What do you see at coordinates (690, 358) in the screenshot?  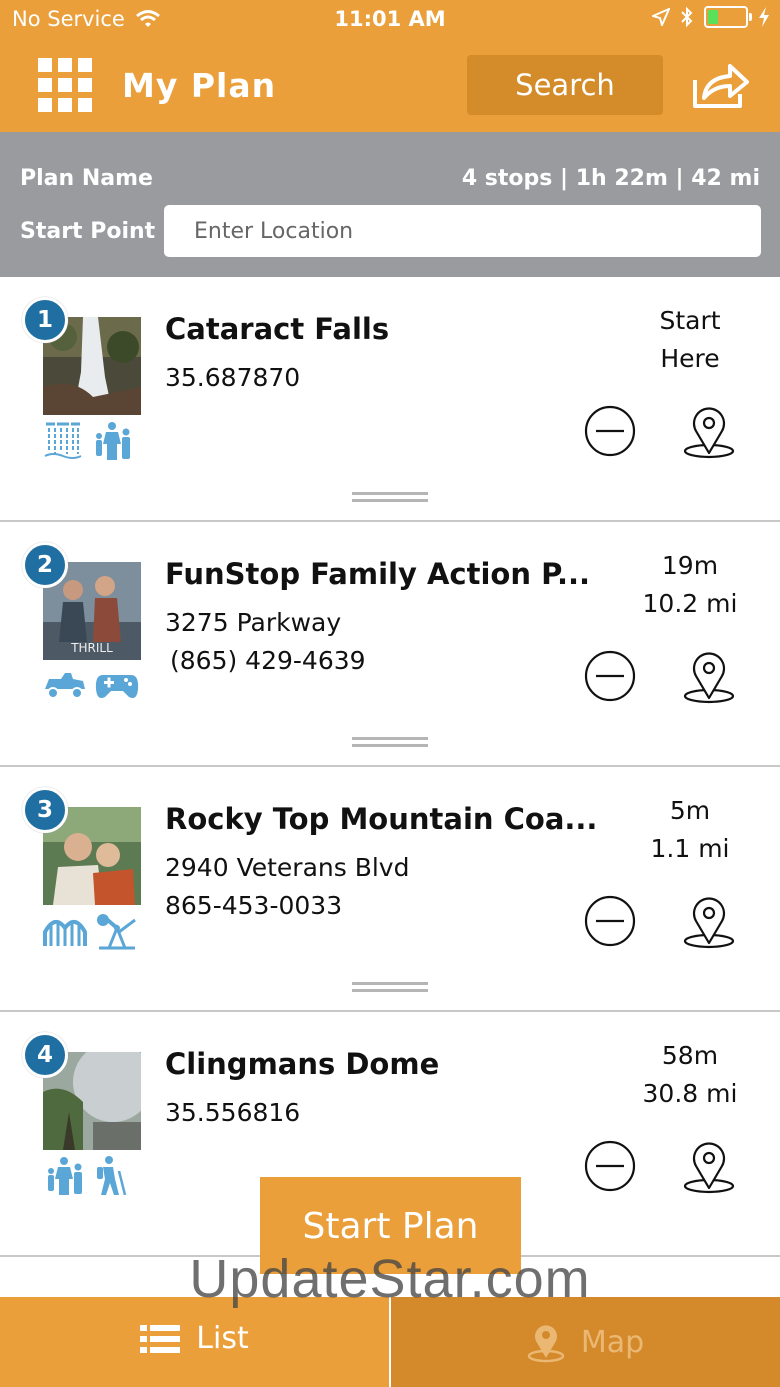 I see `stop-distance: Here` at bounding box center [690, 358].